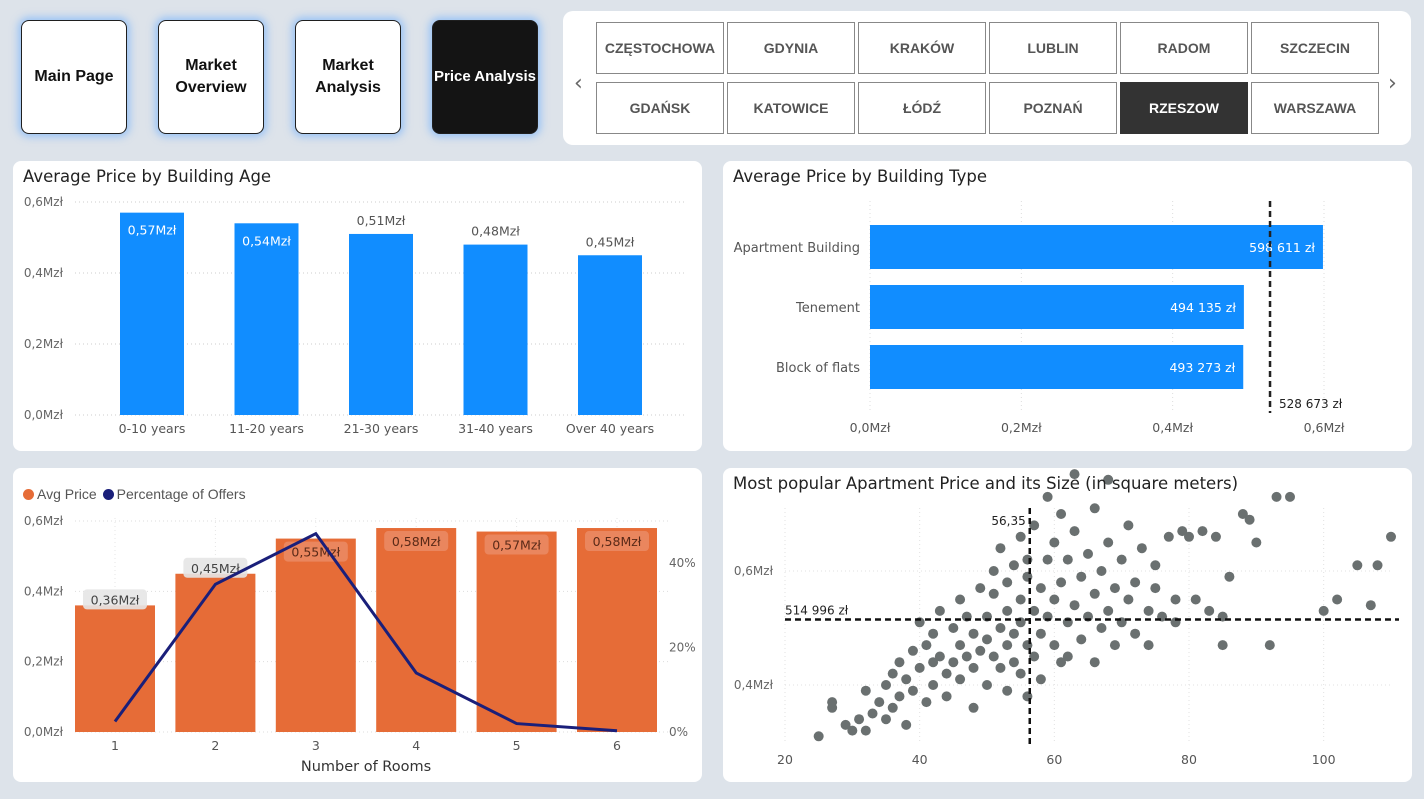 Image resolution: width=1424 pixels, height=799 pixels. Describe the element at coordinates (1315, 108) in the screenshot. I see `city-button: WARSZAWA` at that location.